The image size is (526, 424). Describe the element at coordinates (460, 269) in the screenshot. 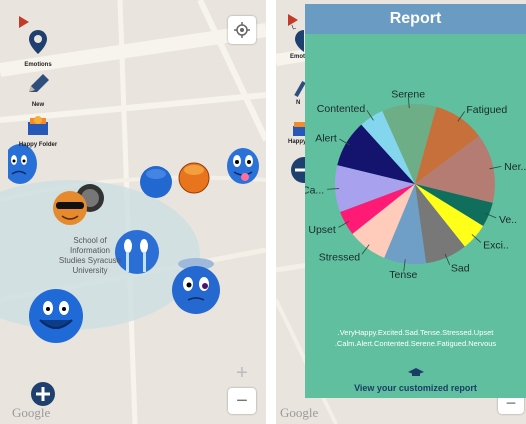

I see `pie-label-sad: Sad` at that location.